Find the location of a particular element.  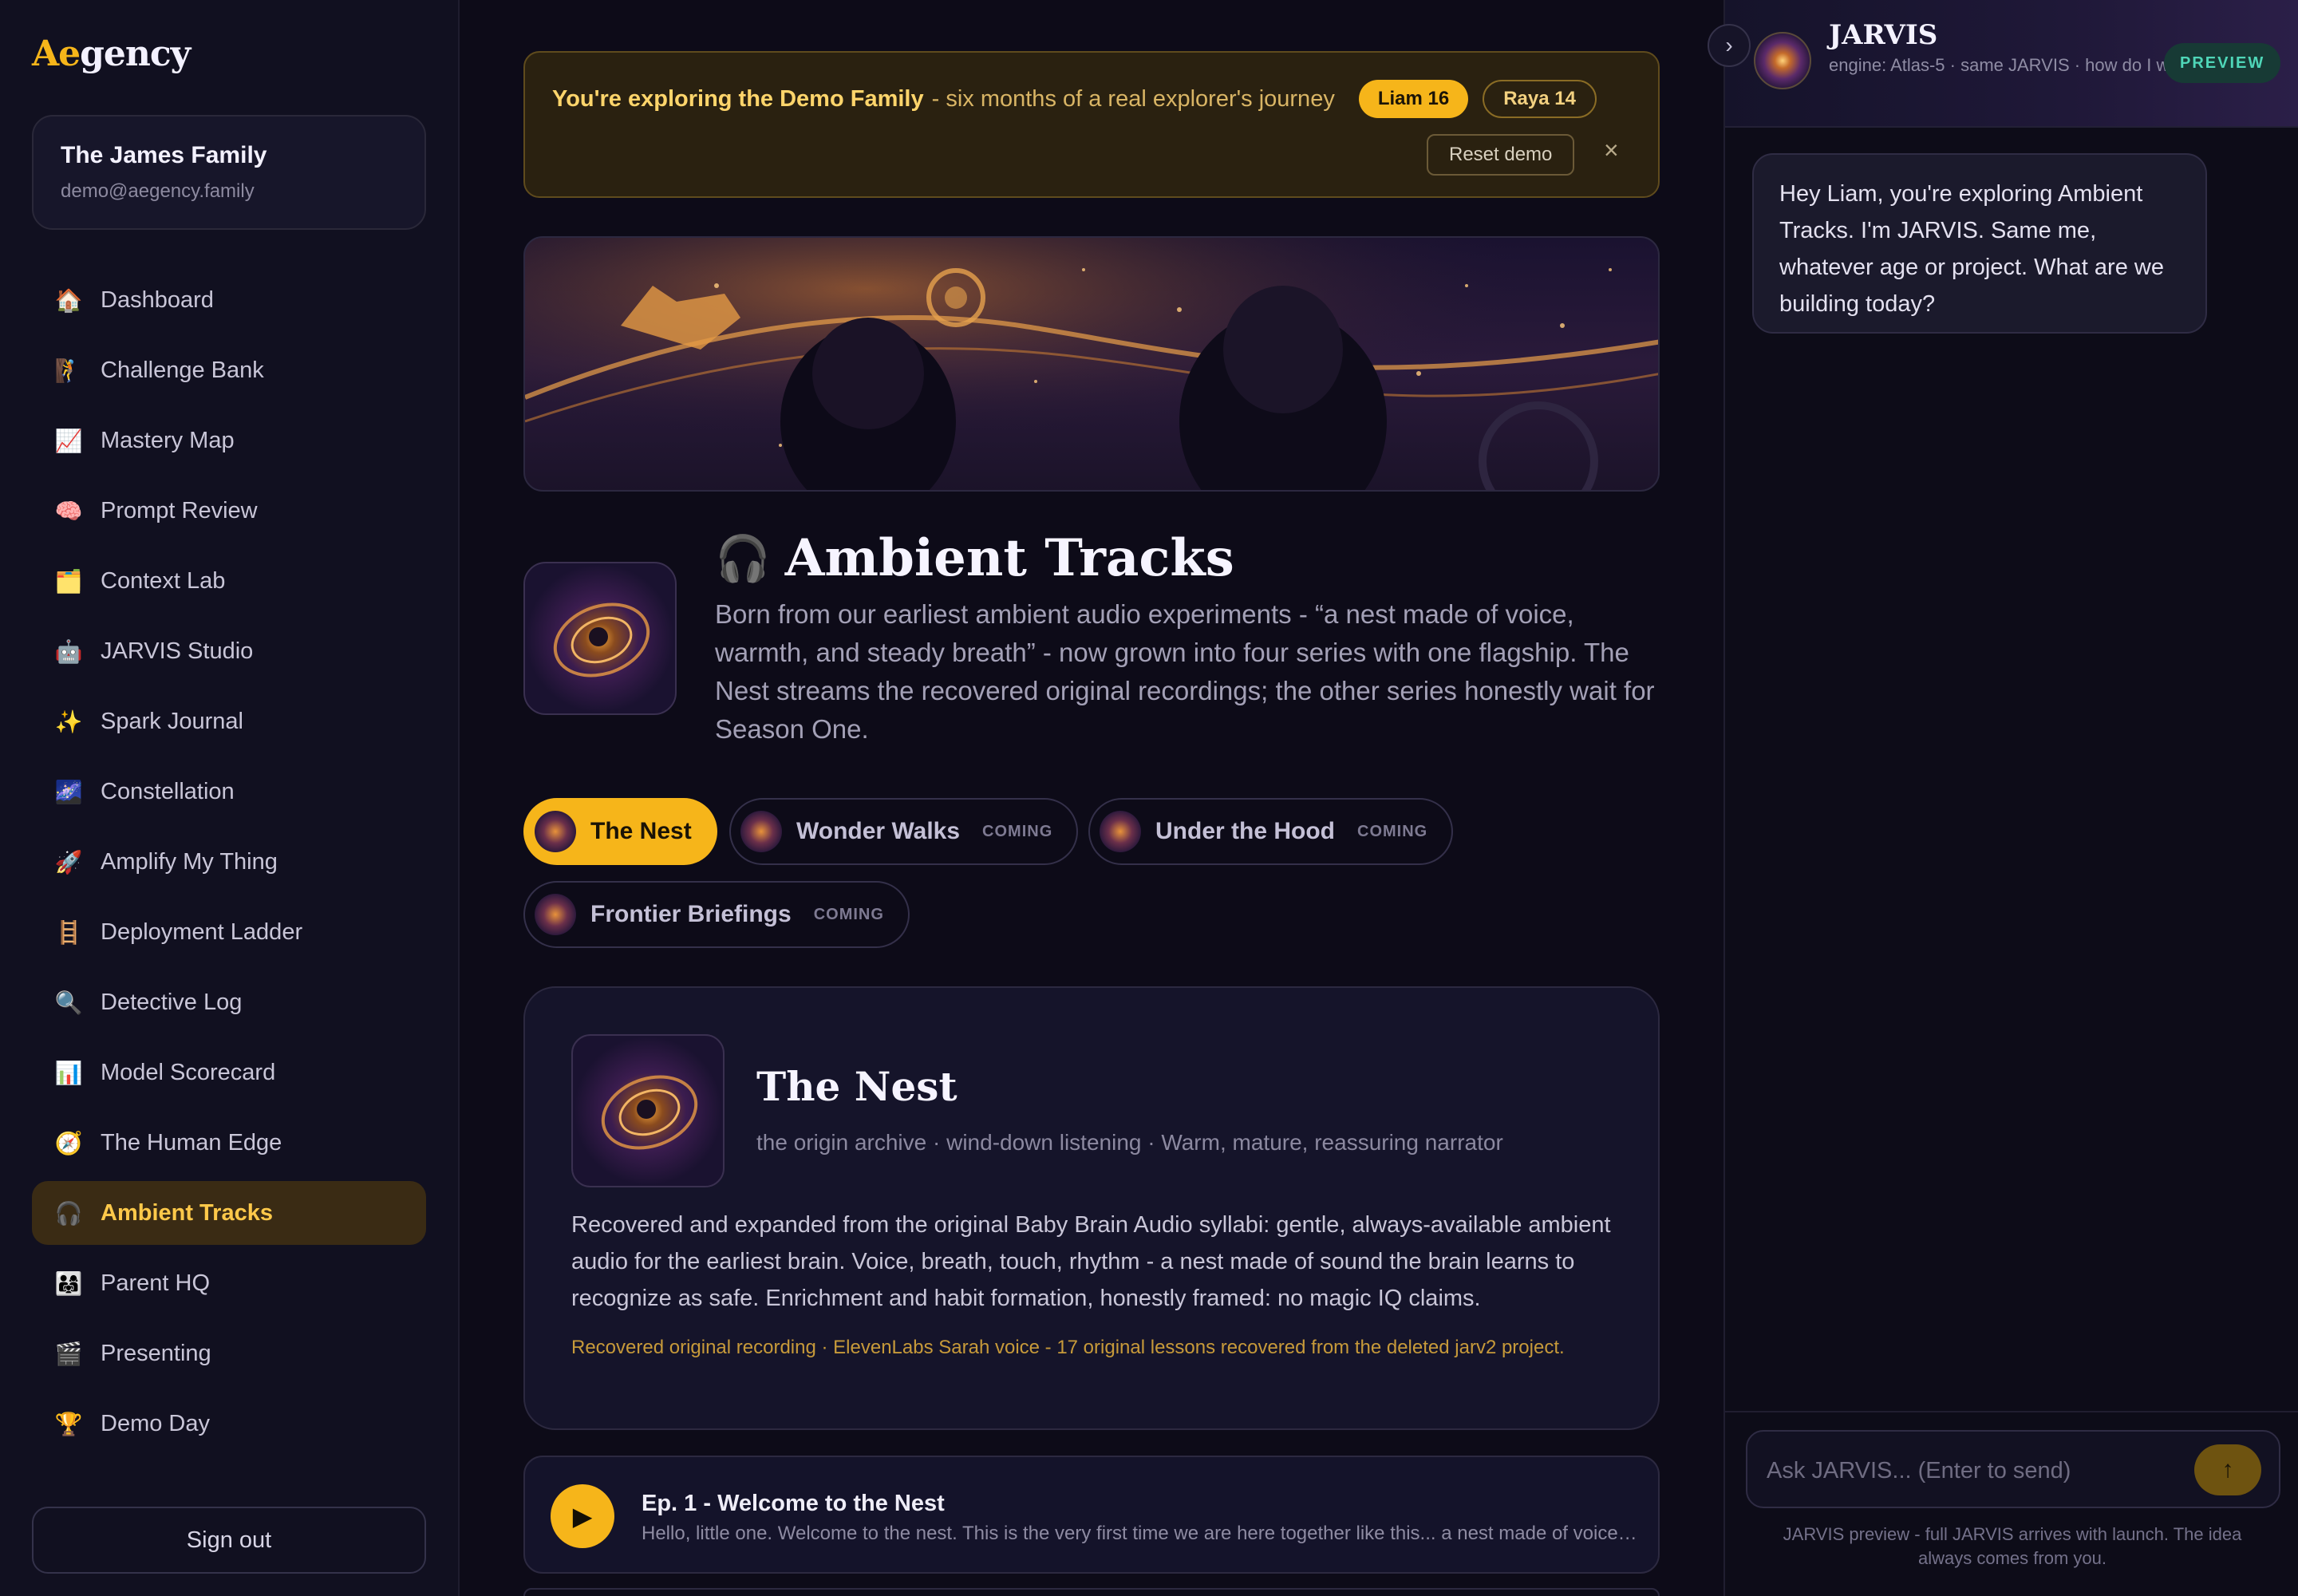

ask-jarvis-input is located at coordinates (1982, 1471).